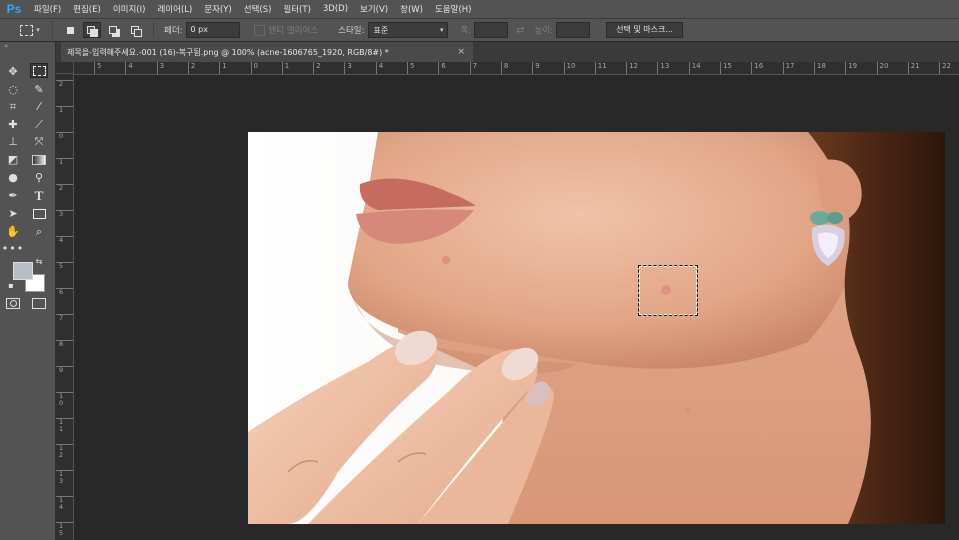 The image size is (959, 540). I want to click on tool-preset-picker: ▾, so click(30, 30).